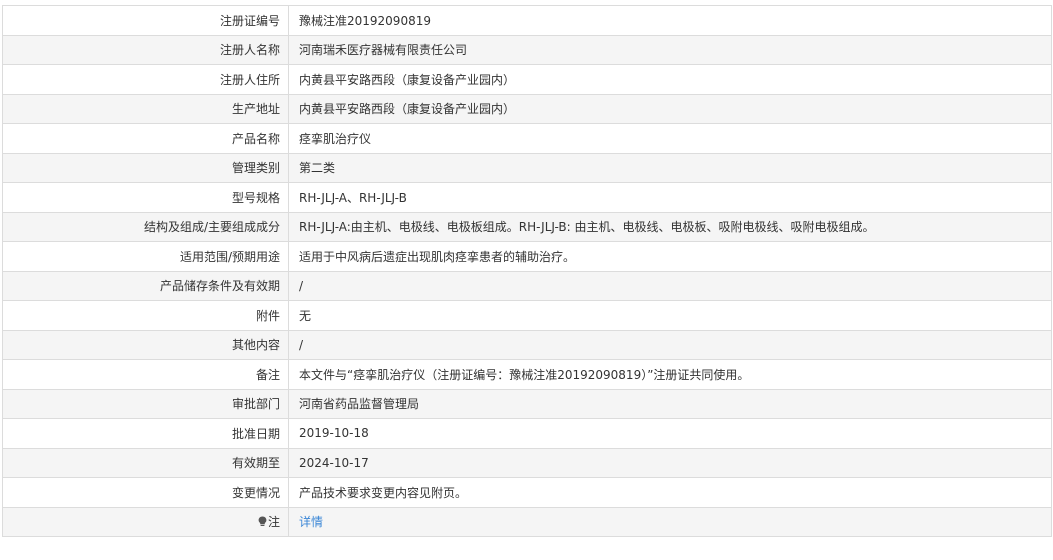 The height and width of the screenshot is (560, 1053). What do you see at coordinates (670, 433) in the screenshot?
I see `row-value: 2019-10-18` at bounding box center [670, 433].